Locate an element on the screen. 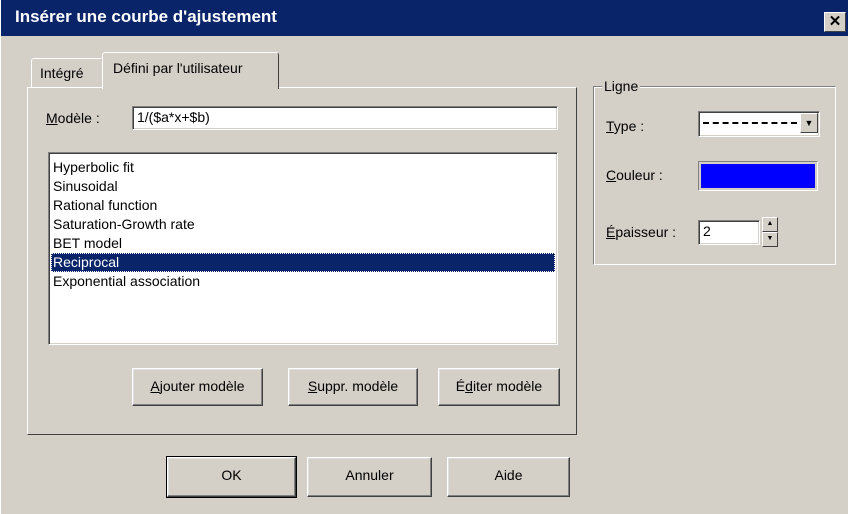 The height and width of the screenshot is (514, 848). color-fill is located at coordinates (758, 176).